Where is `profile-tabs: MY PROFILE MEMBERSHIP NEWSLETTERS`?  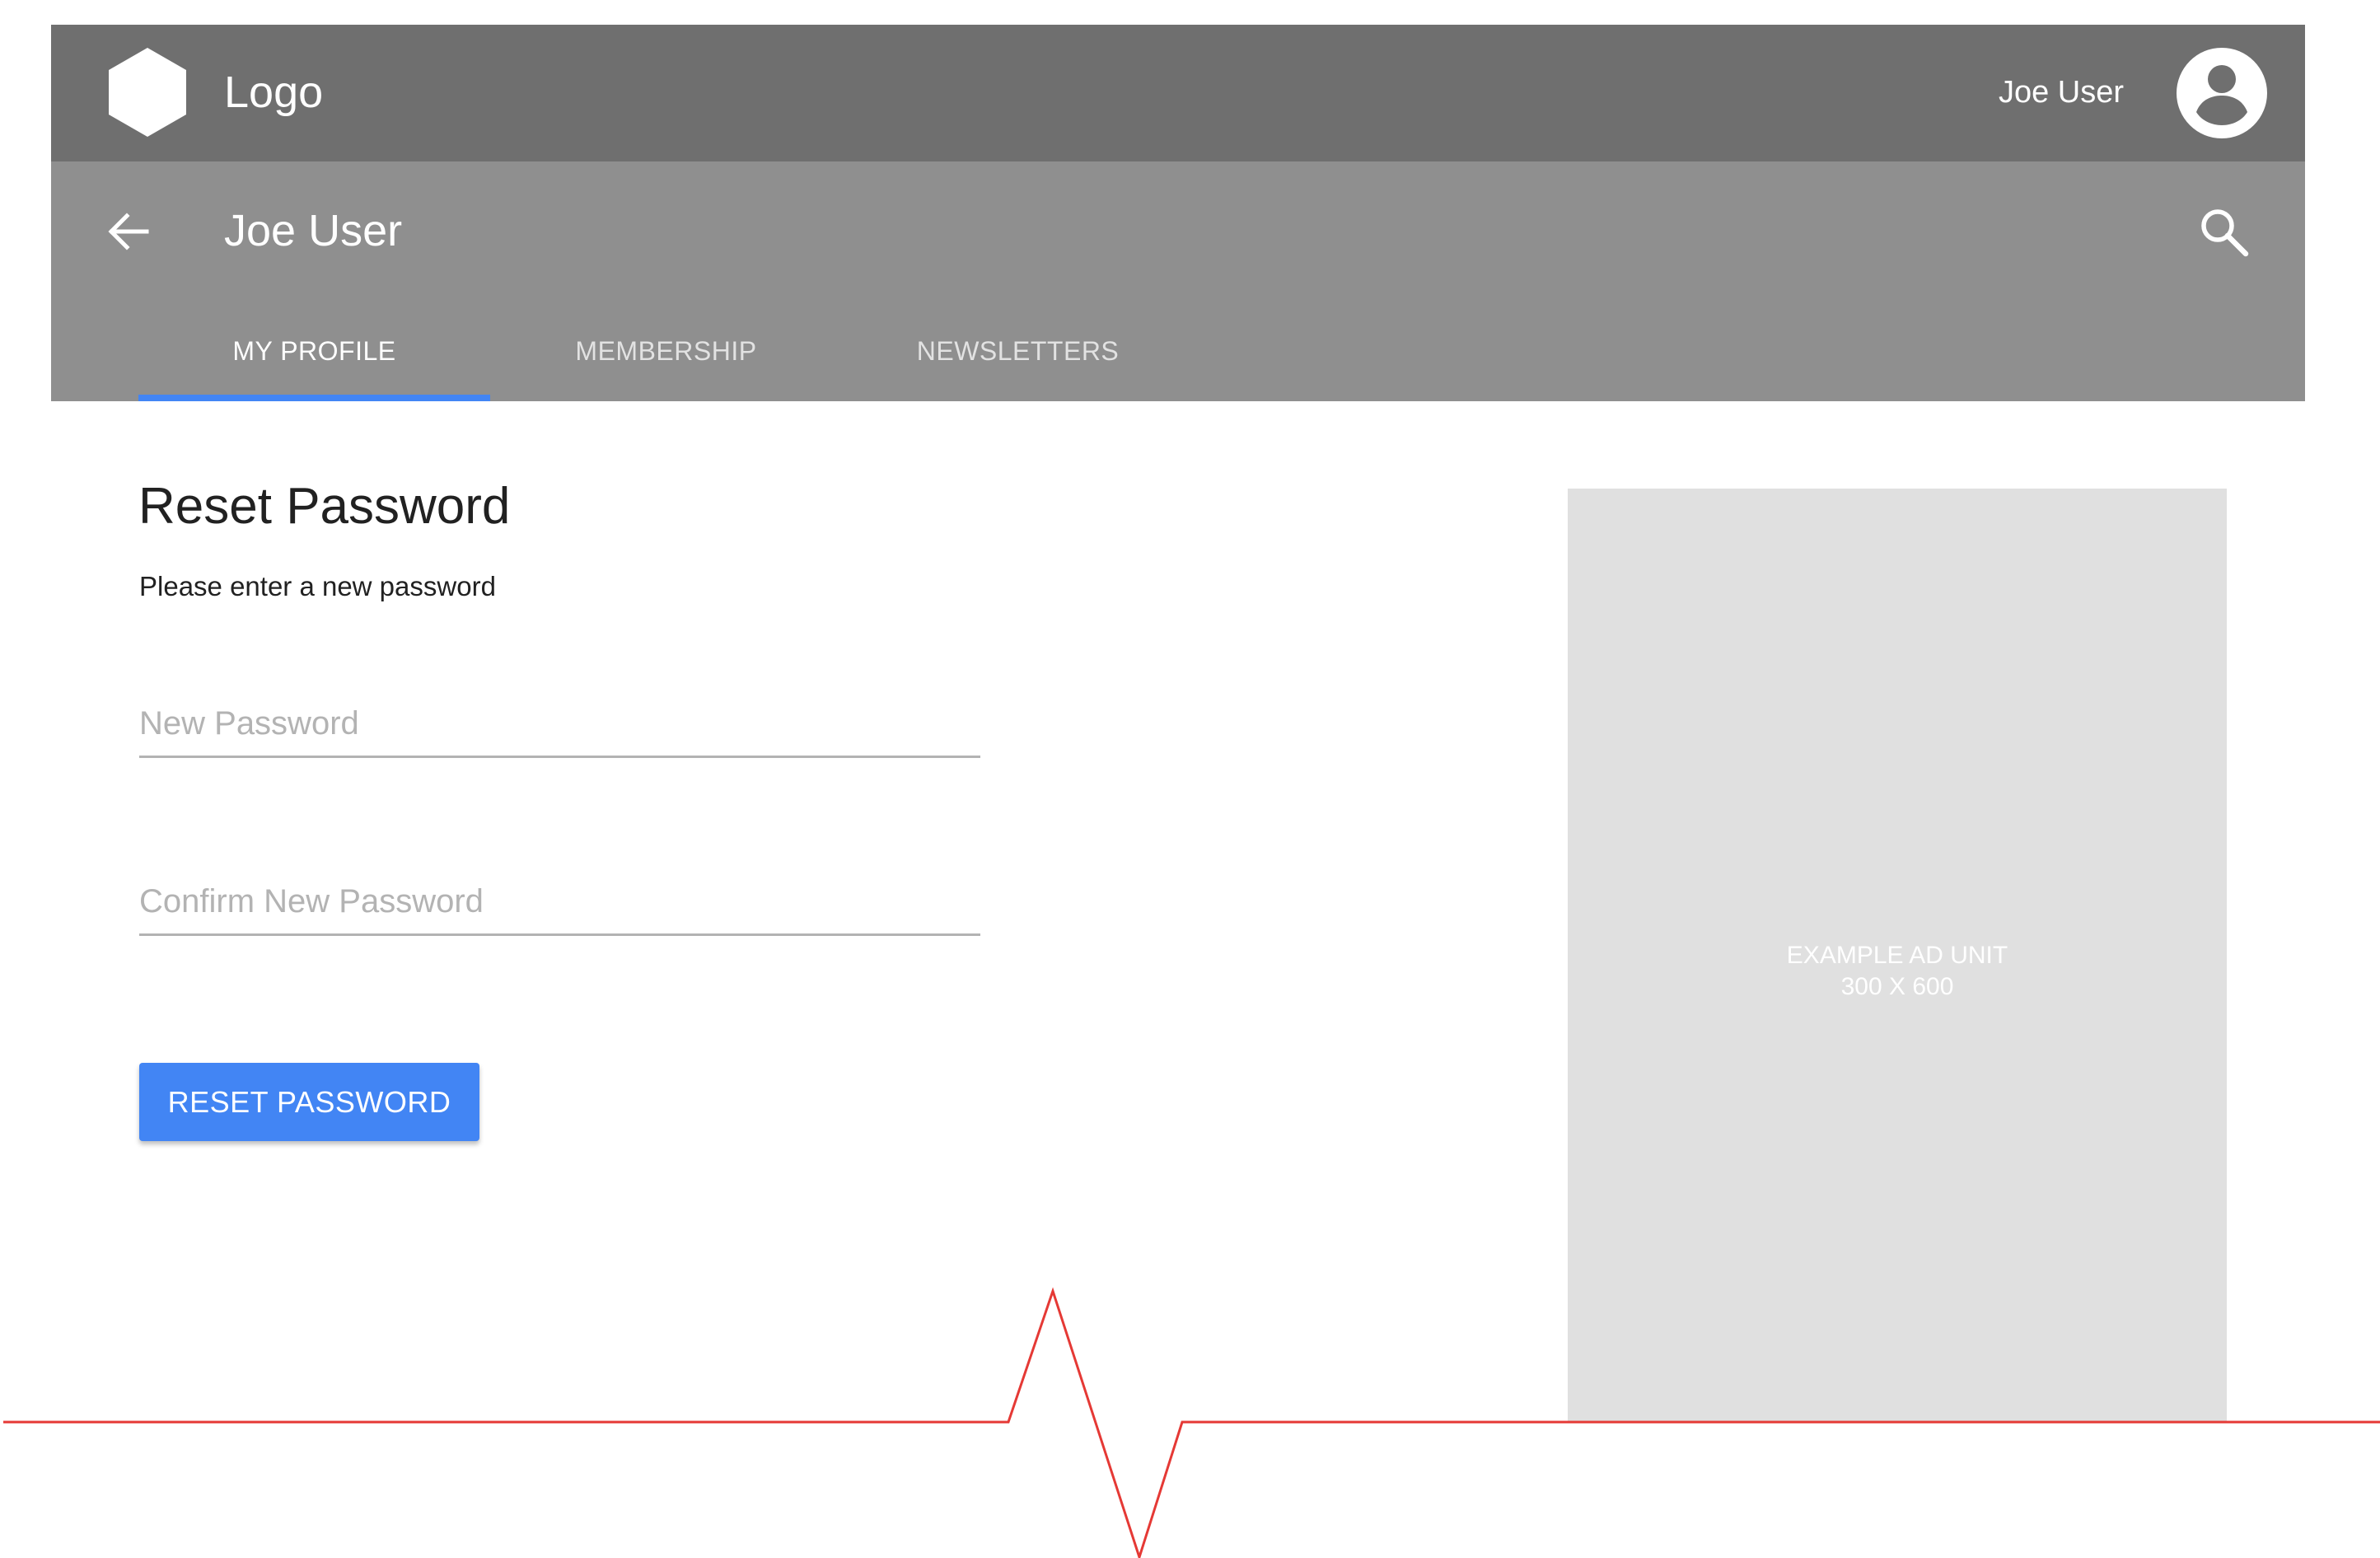
profile-tabs: MY PROFILE MEMBERSHIP NEWSLETTERS is located at coordinates (666, 355).